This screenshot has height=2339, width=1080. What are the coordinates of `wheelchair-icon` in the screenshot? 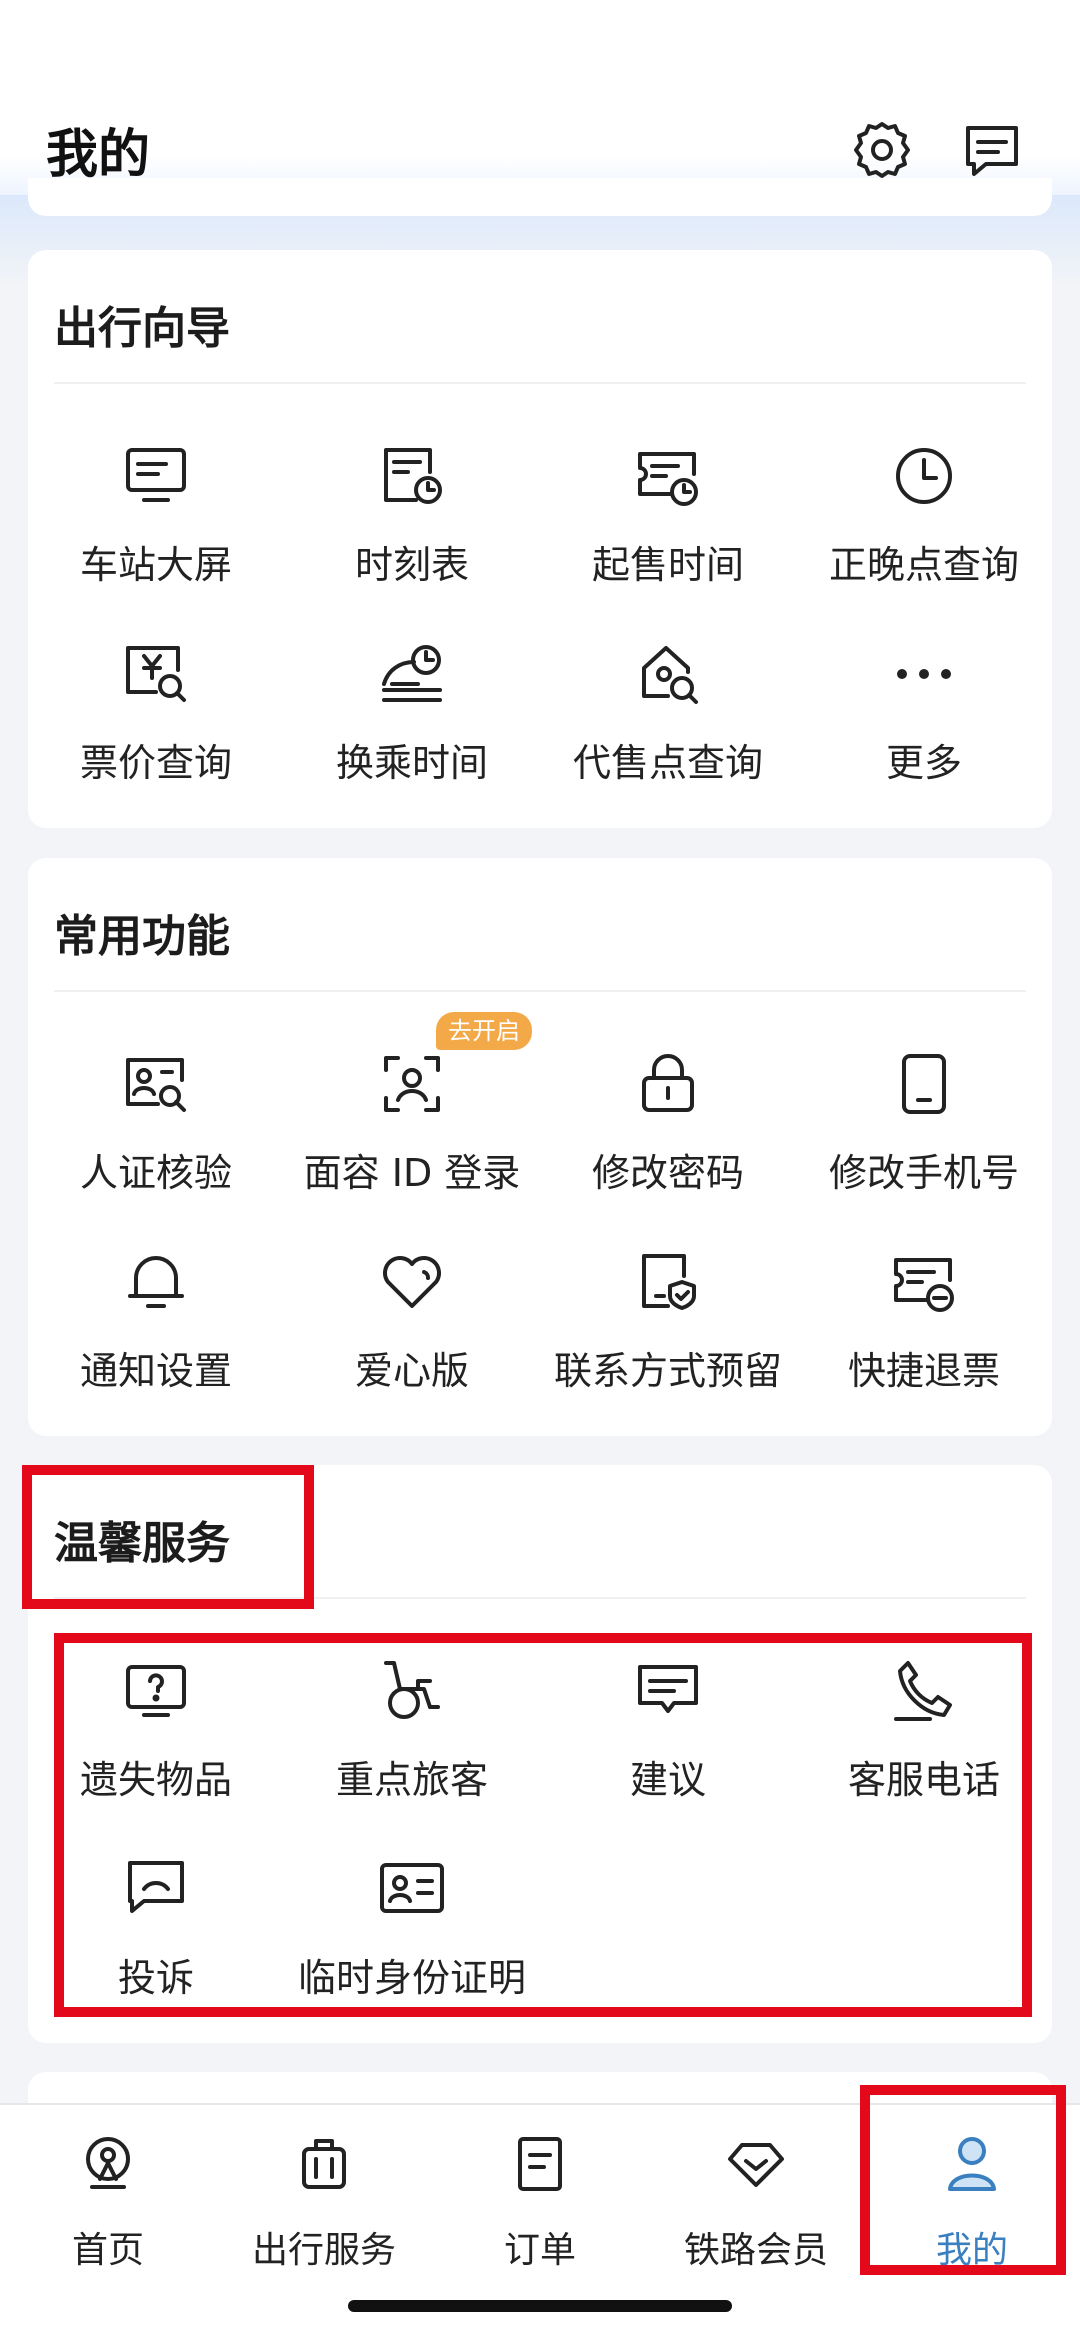 It's located at (412, 1691).